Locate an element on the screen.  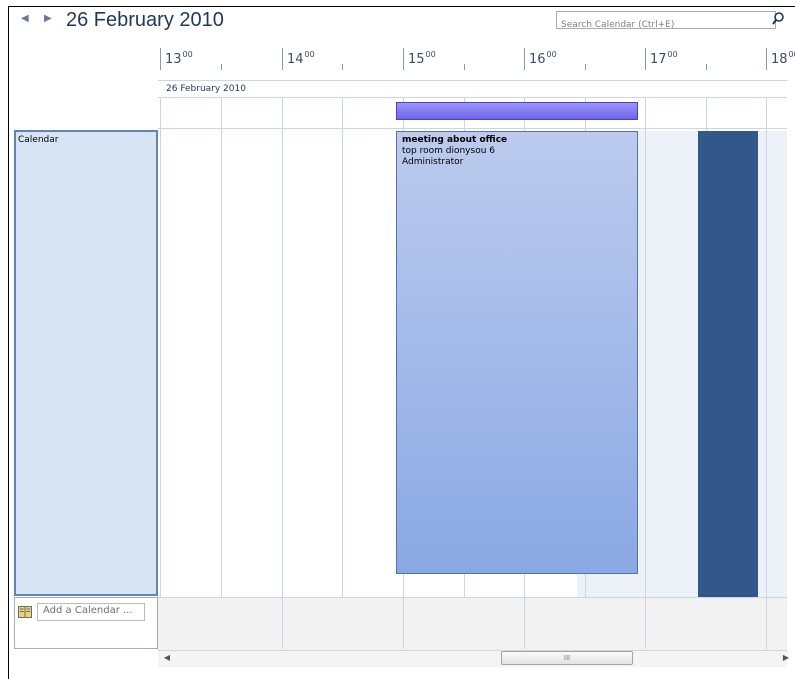
hour-label-15: 1500 is located at coordinates (422, 58).